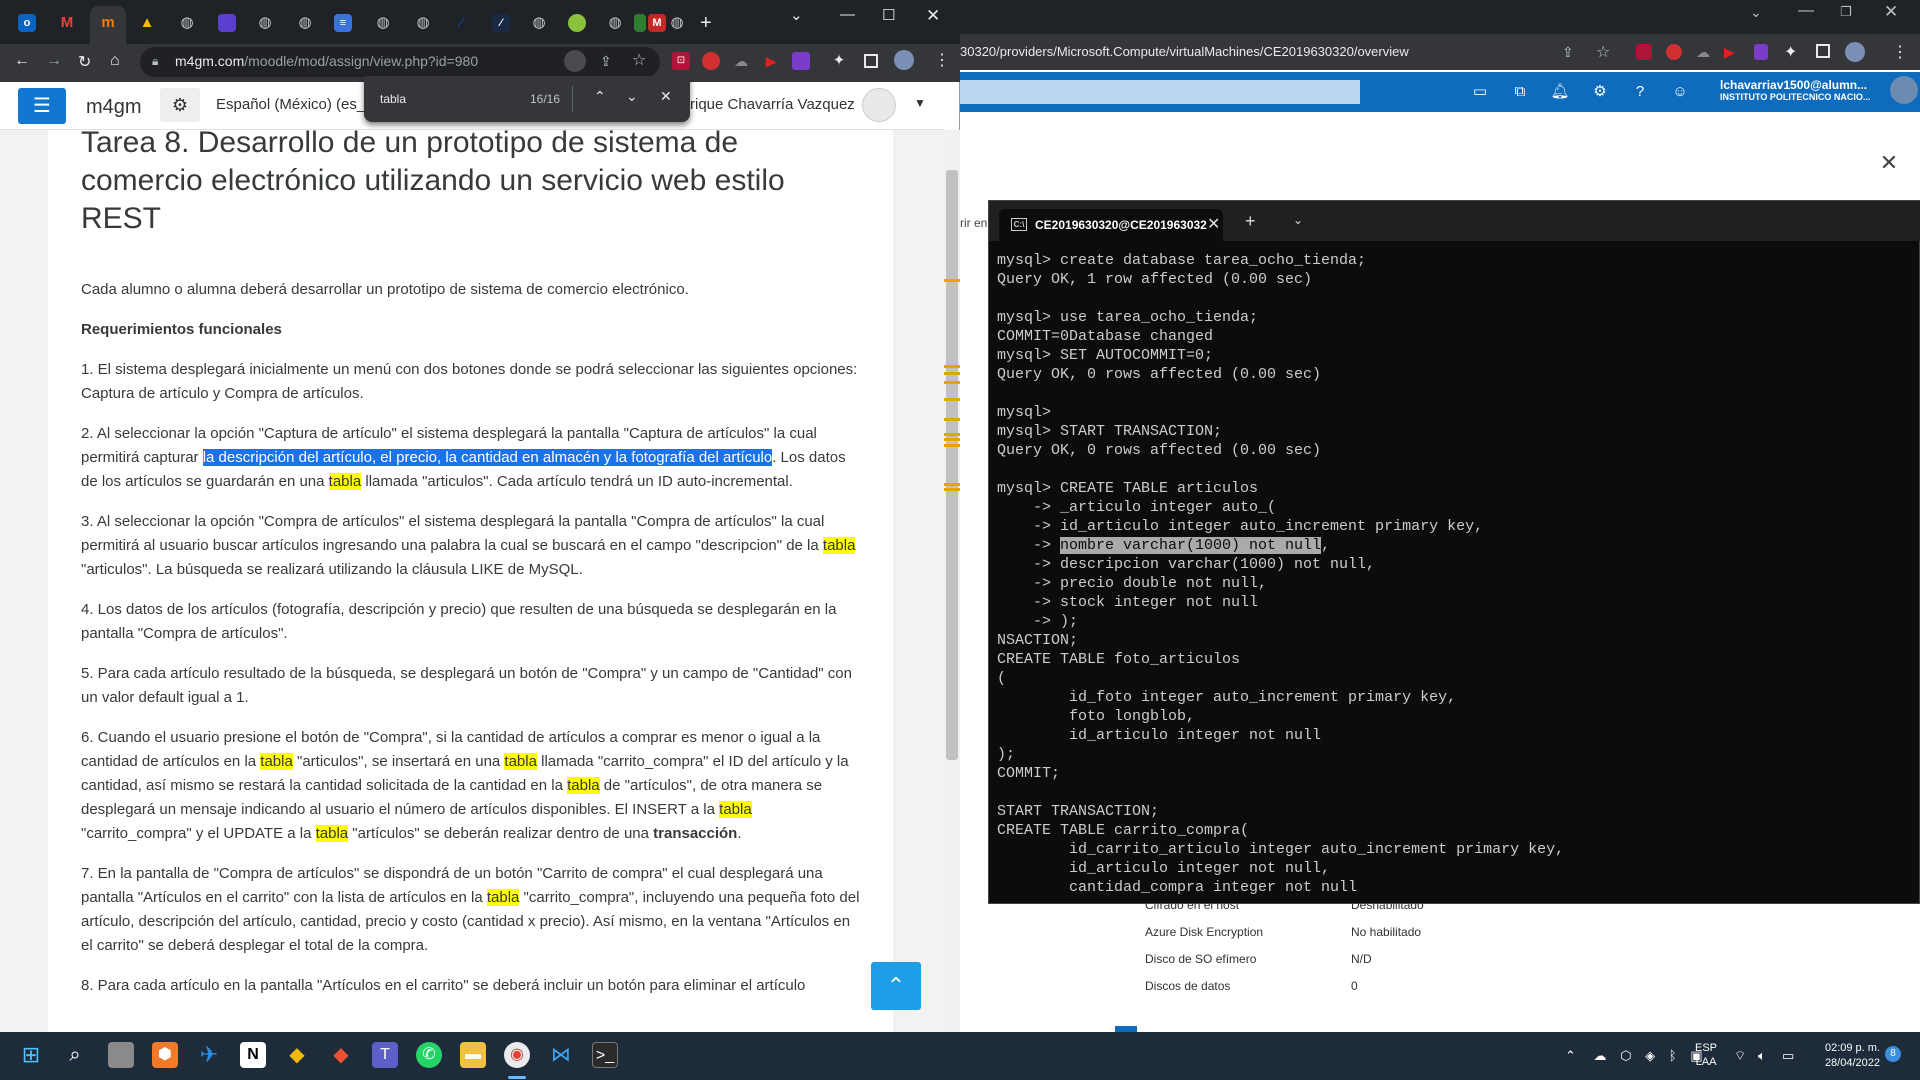 The height and width of the screenshot is (1080, 1920). Describe the element at coordinates (1650, 1055) in the screenshot. I see `tray-app-icon: ◈` at that location.